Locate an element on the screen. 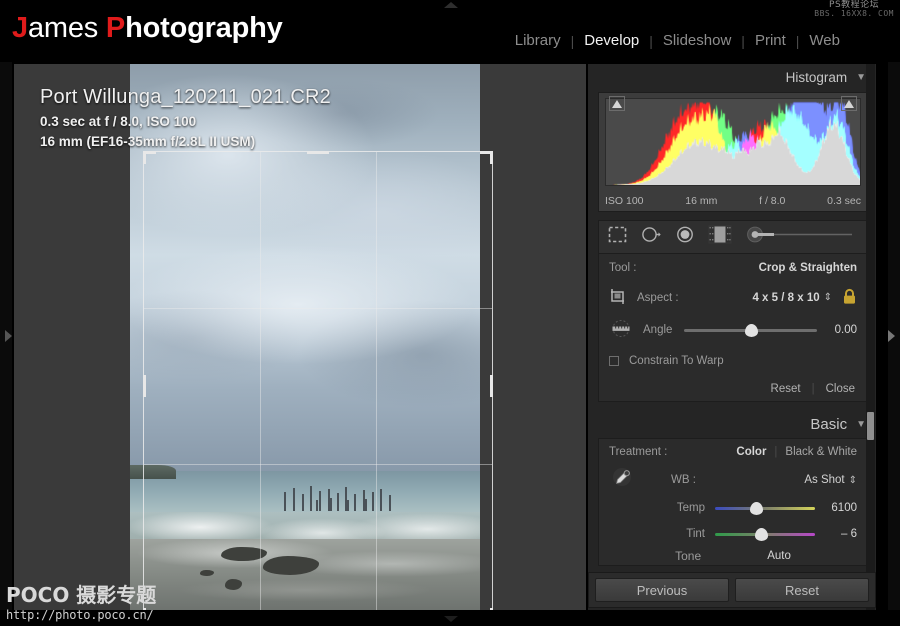 This screenshot has height=626, width=900. temp-value: 6100 is located at coordinates (840, 508).